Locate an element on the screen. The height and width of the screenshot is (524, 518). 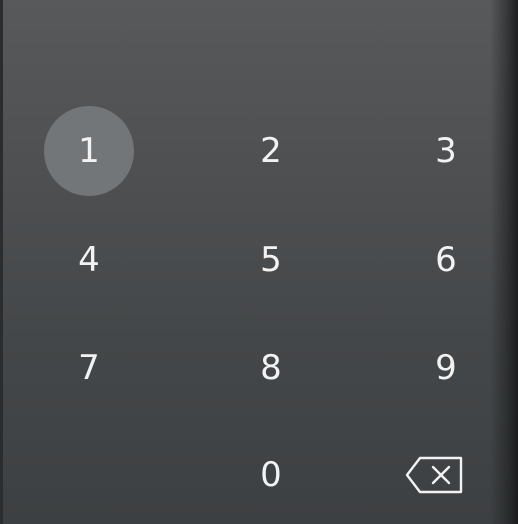
key-0-label: 0 is located at coordinates (271, 475).